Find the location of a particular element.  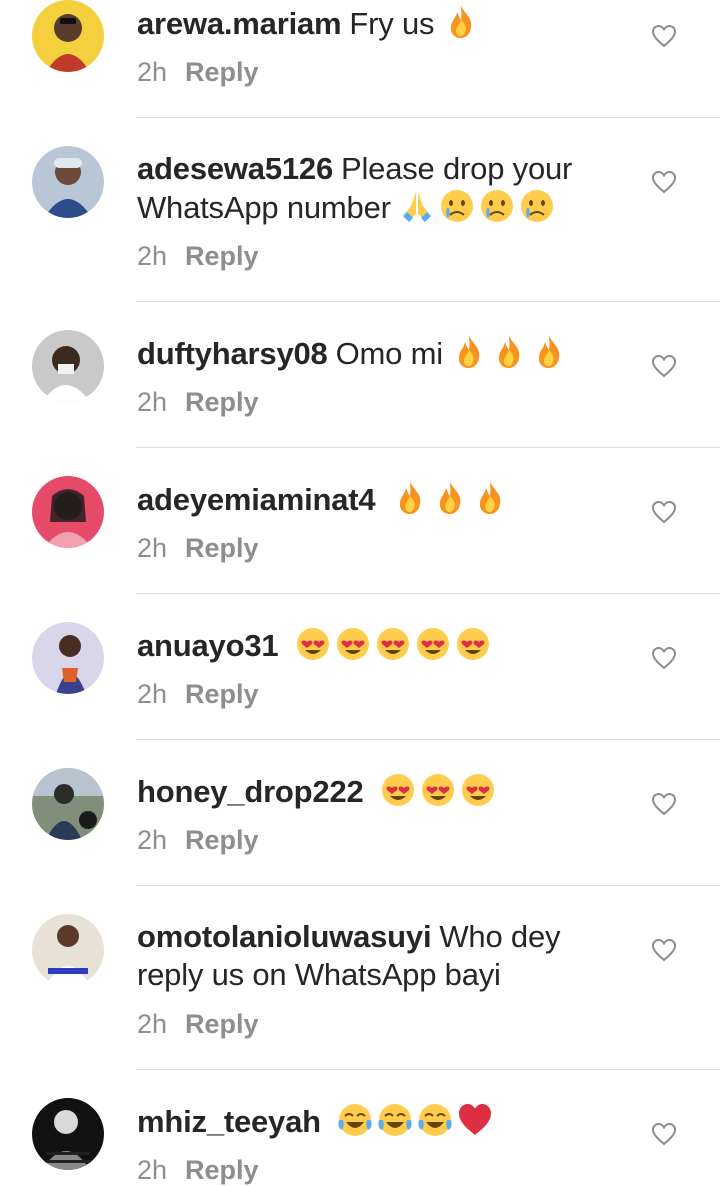

comment-username: anuayo31 is located at coordinates (208, 645).